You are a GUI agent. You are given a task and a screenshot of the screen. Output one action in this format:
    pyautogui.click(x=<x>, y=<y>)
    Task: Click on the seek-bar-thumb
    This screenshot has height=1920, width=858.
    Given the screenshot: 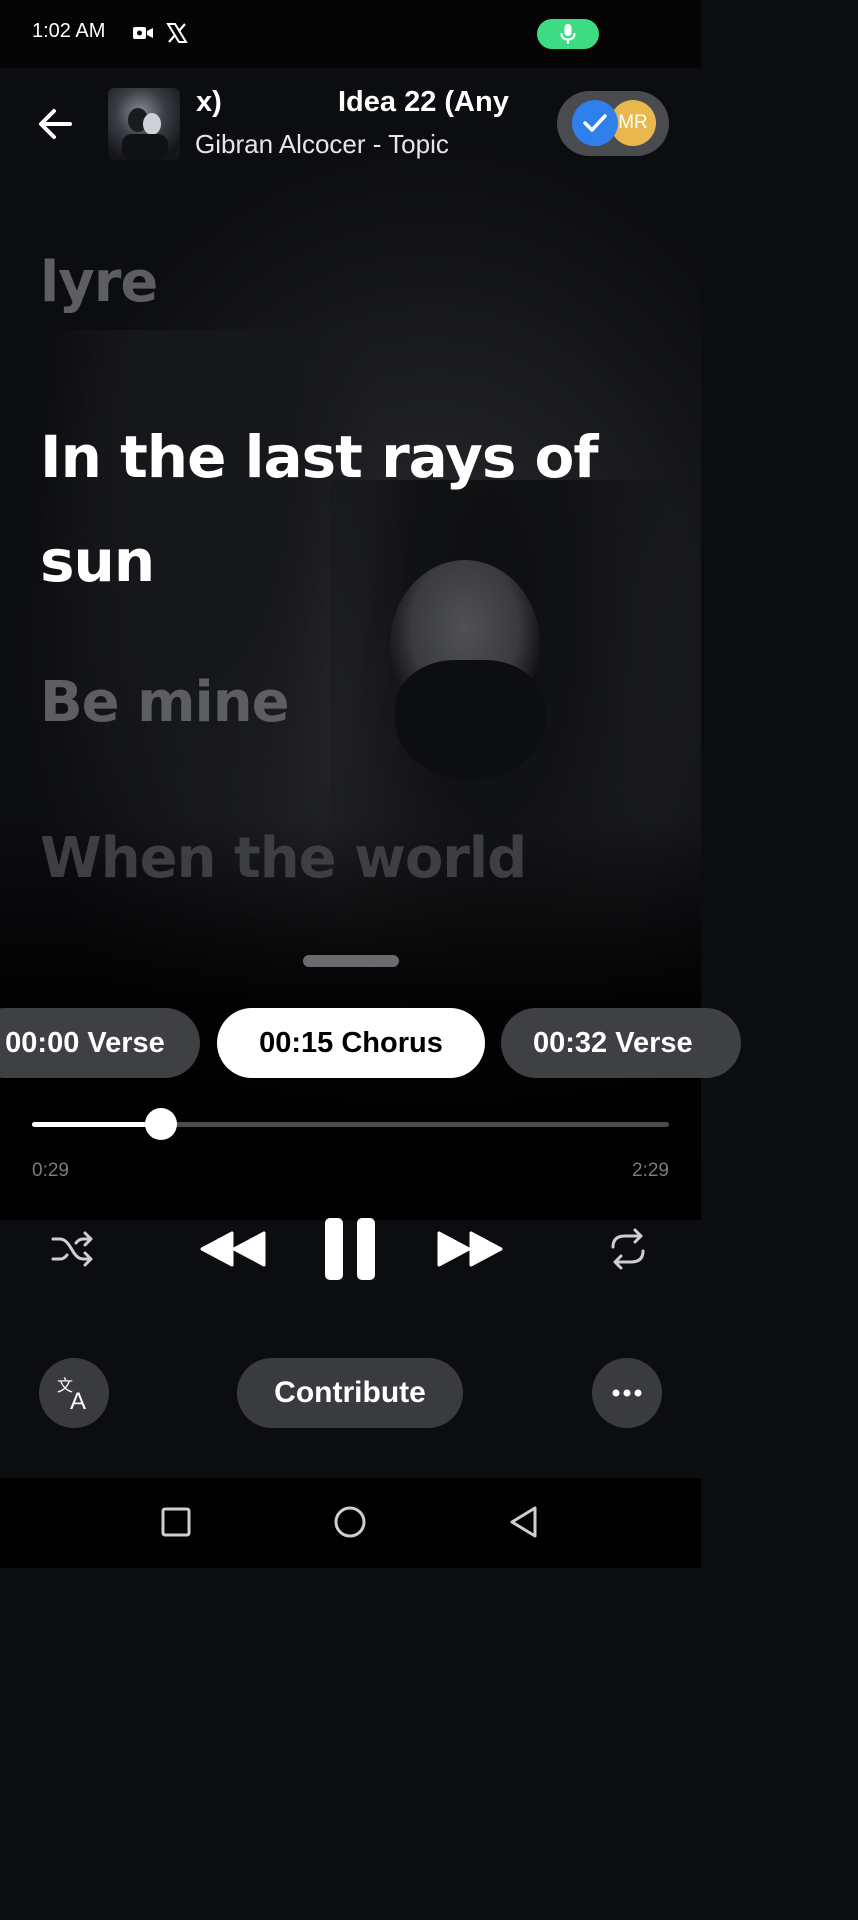 What is the action you would take?
    pyautogui.click(x=161, y=1124)
    